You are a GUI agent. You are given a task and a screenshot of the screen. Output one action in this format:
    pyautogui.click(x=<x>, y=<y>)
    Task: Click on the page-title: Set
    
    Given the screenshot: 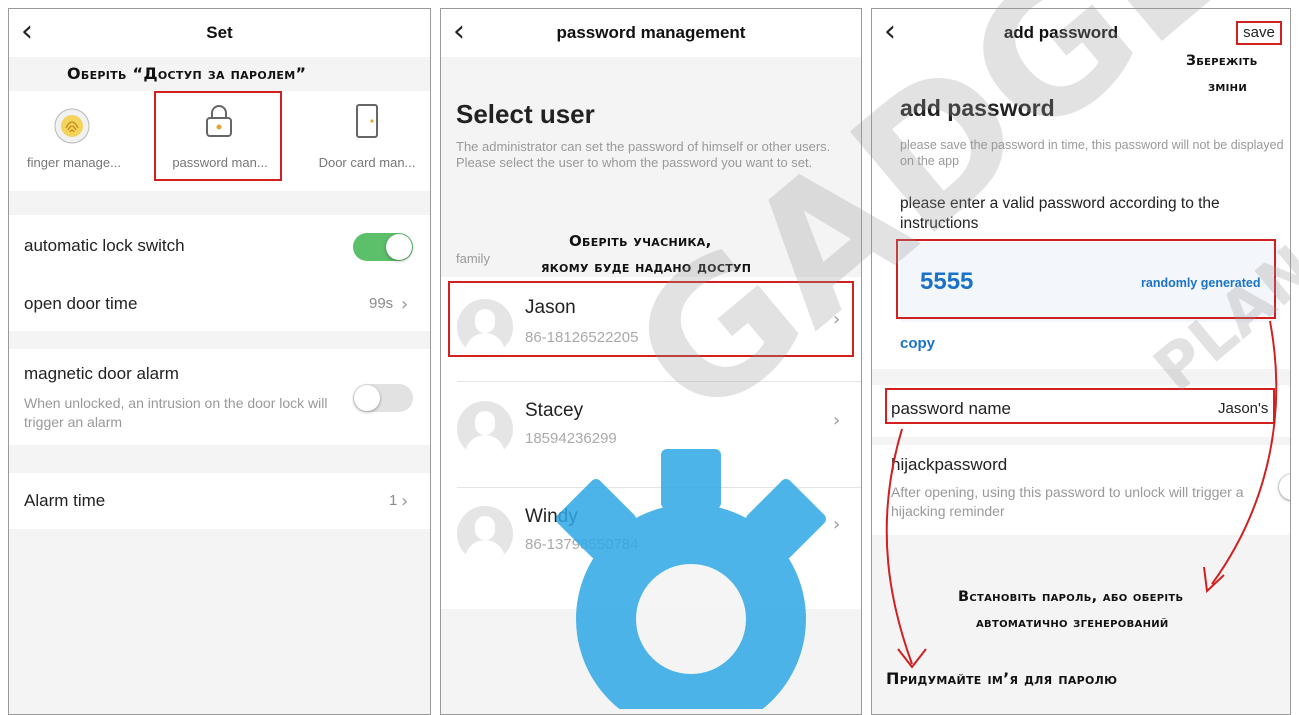 What is the action you would take?
    pyautogui.click(x=219, y=32)
    